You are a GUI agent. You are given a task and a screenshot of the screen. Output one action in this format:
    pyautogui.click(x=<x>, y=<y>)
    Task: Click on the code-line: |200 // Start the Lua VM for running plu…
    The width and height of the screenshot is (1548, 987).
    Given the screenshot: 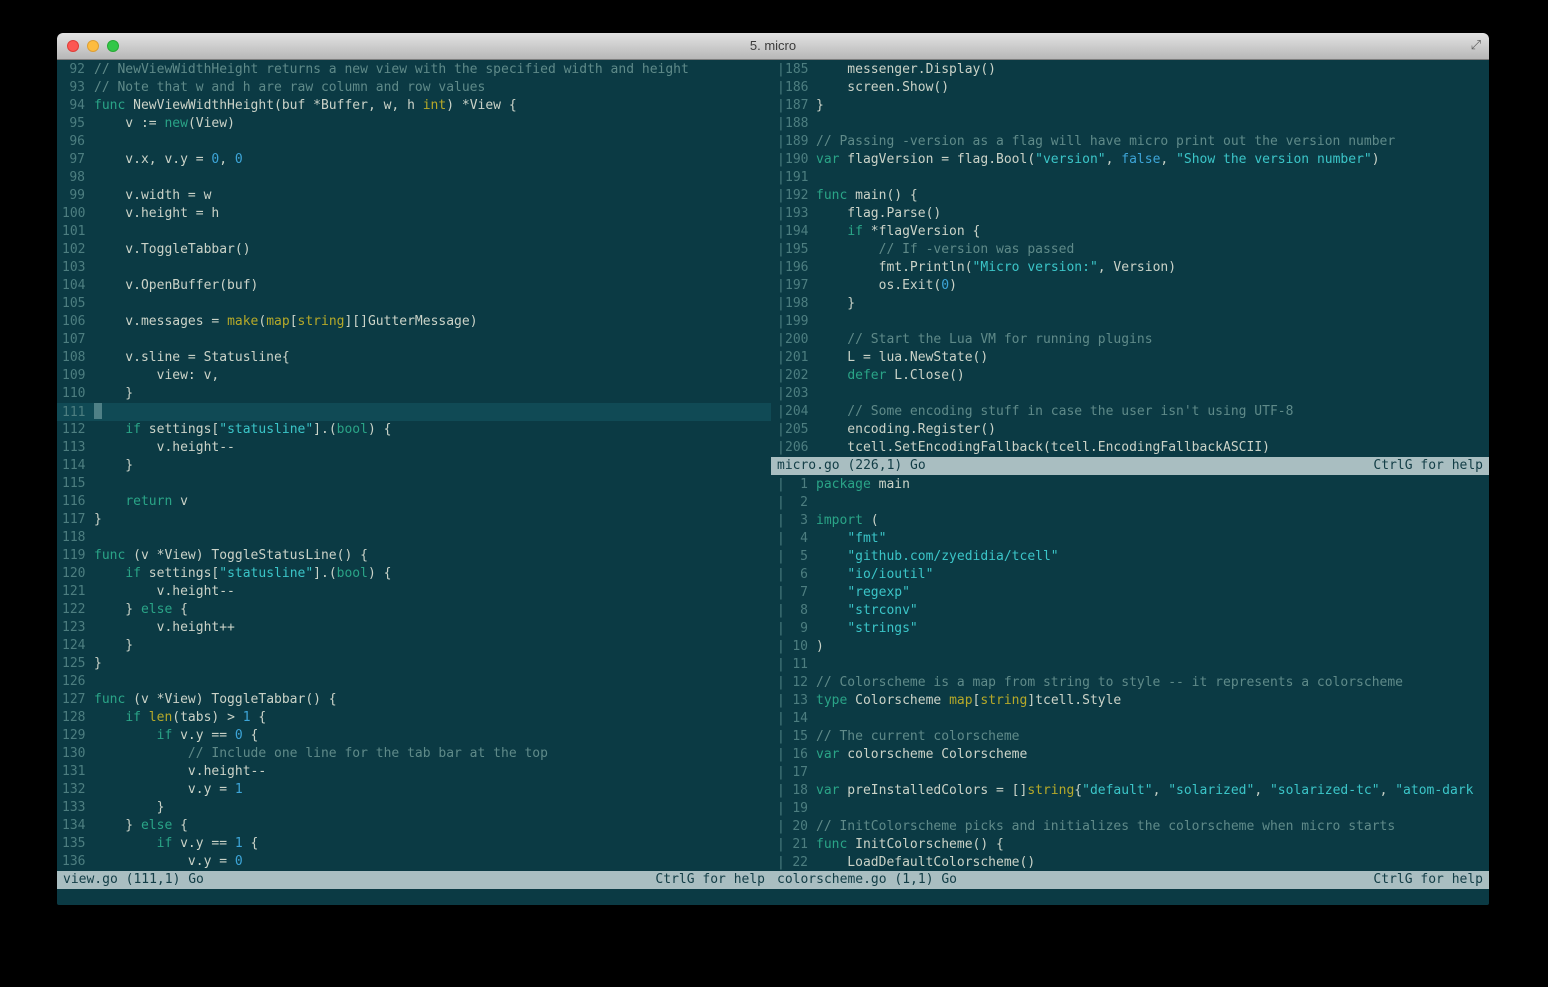 What is the action you would take?
    pyautogui.click(x=1130, y=340)
    